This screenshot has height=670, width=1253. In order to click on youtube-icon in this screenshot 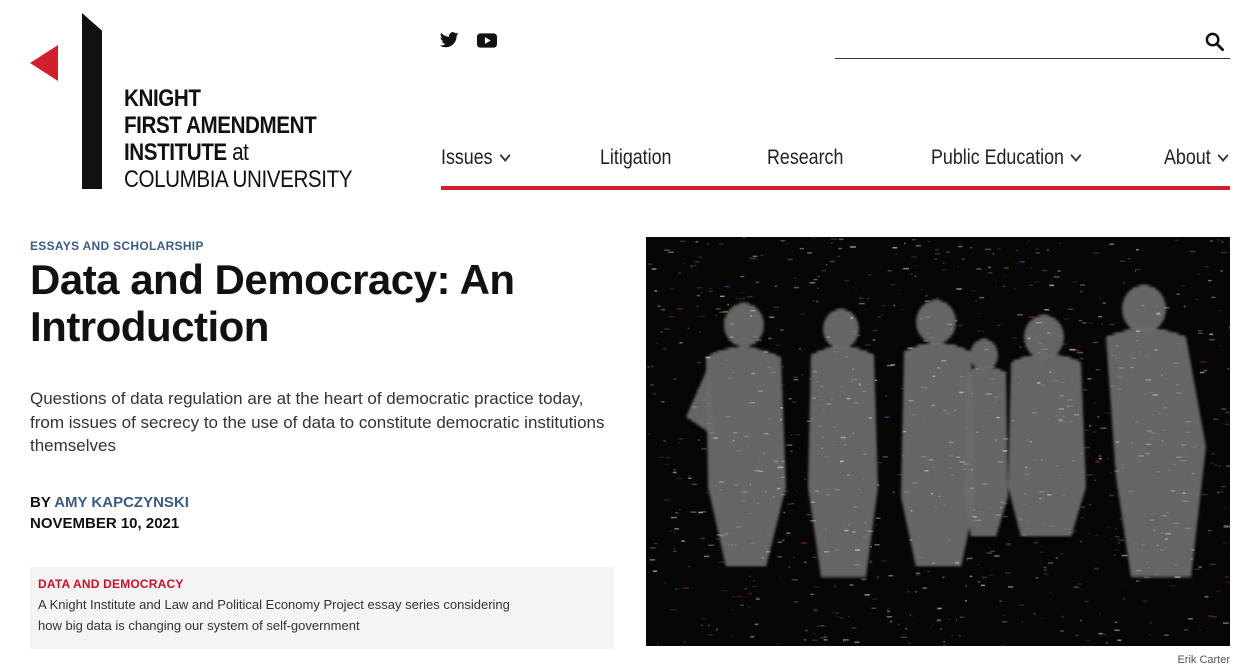, I will do `click(487, 42)`.